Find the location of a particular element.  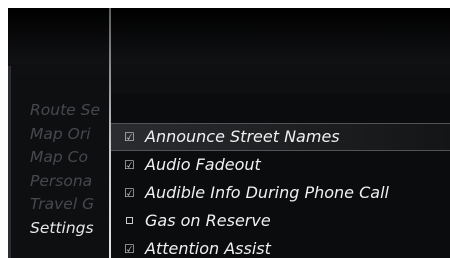

left-edge-bar is located at coordinates (9, 162).